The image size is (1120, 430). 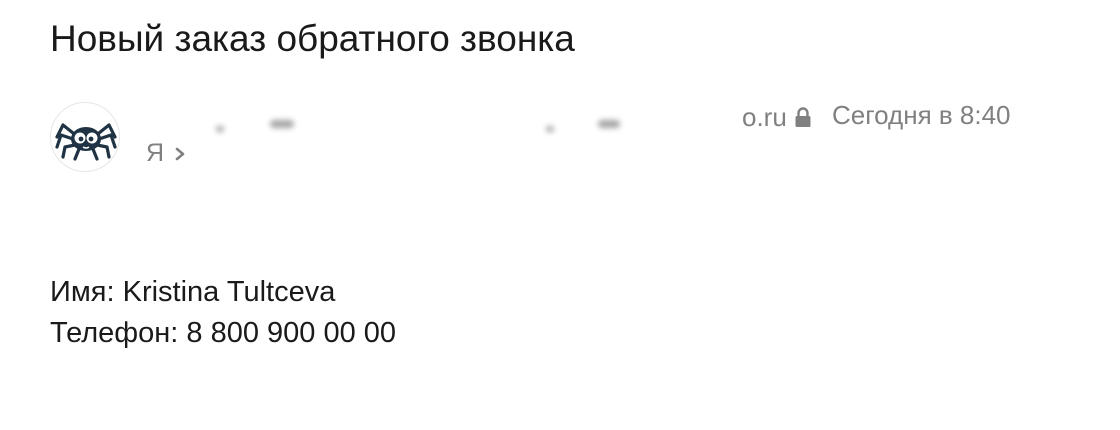 What do you see at coordinates (312, 38) in the screenshot?
I see `email-subject: Новый заказ обратного звонка` at bounding box center [312, 38].